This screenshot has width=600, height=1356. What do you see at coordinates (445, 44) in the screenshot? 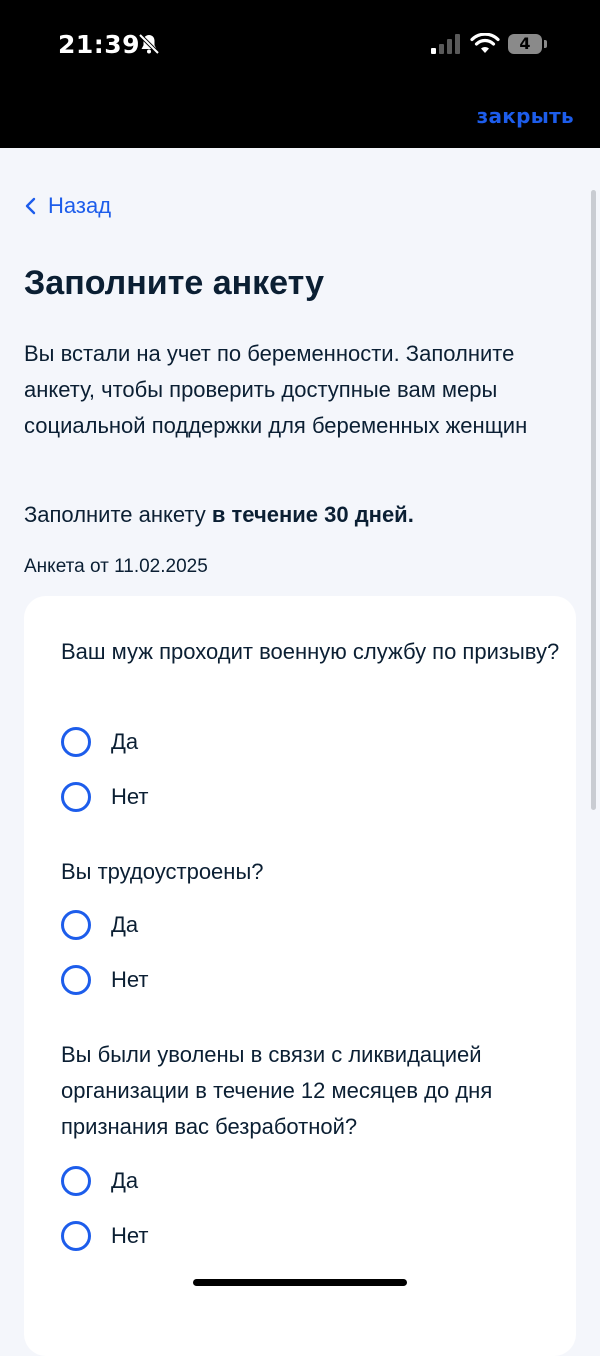
I see `signal-icon` at bounding box center [445, 44].